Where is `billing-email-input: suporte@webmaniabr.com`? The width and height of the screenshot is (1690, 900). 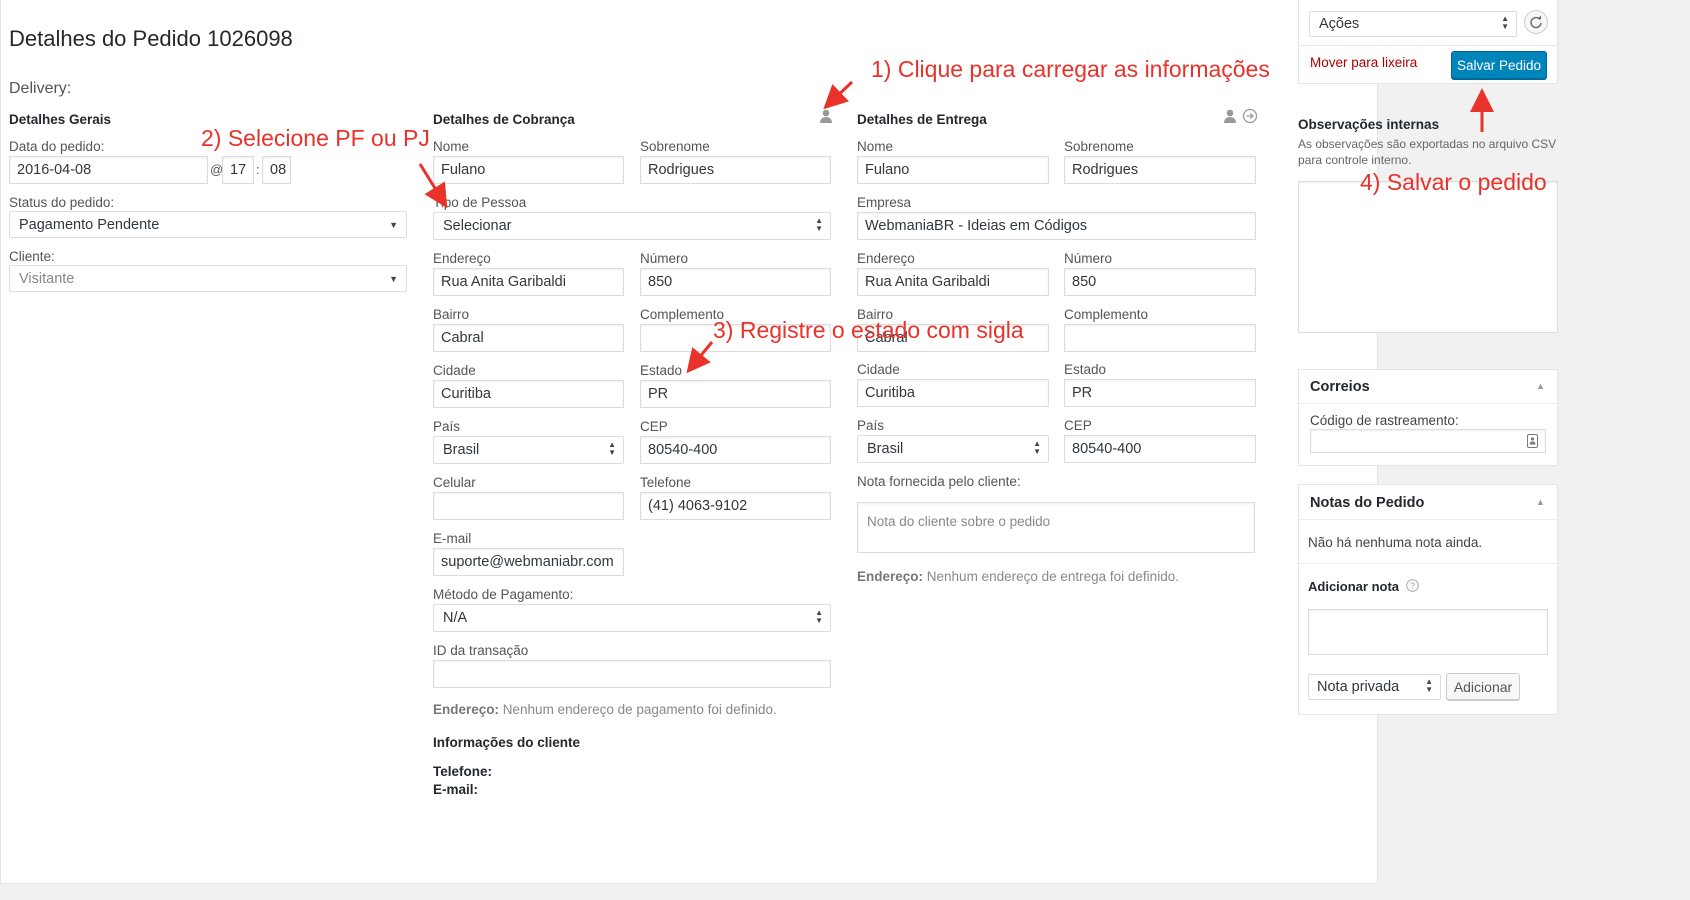
billing-email-input: suporte@webmaniabr.com is located at coordinates (528, 562).